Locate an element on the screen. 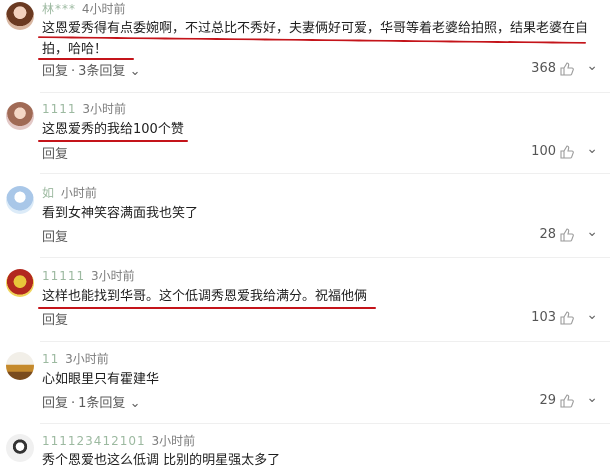 Image resolution: width=610 pixels, height=471 pixels. comment-text-line: 心如眼里只有霍建华 is located at coordinates (101, 379).